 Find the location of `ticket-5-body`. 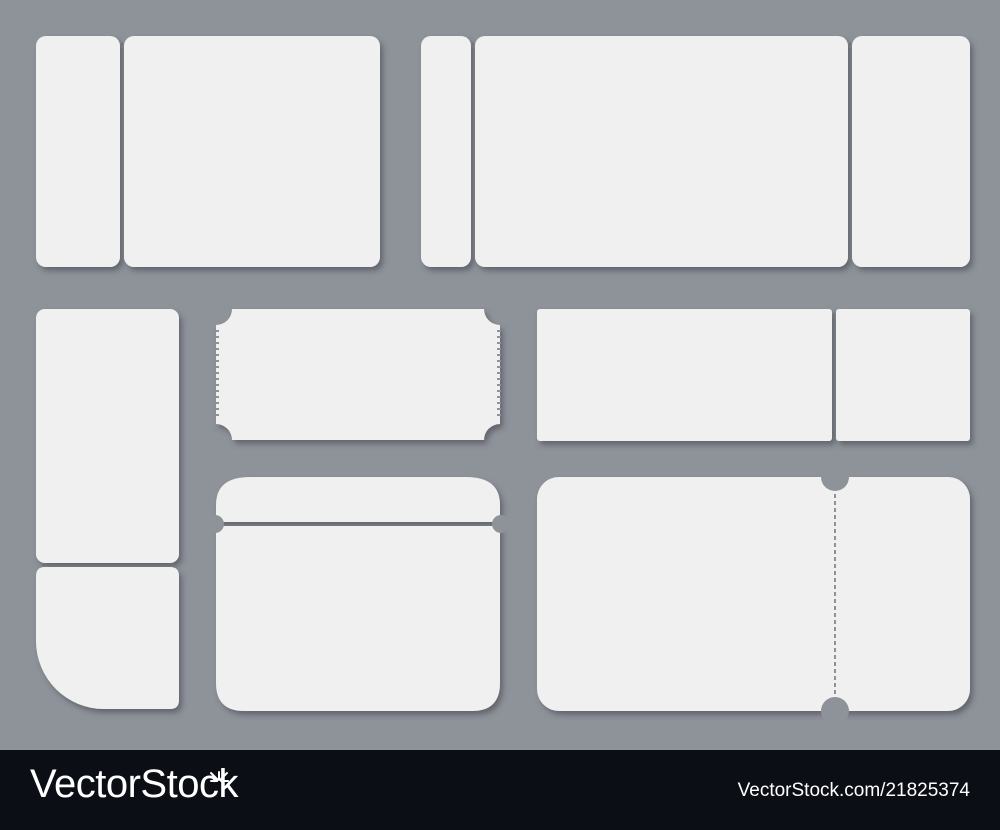

ticket-5-body is located at coordinates (358, 618).